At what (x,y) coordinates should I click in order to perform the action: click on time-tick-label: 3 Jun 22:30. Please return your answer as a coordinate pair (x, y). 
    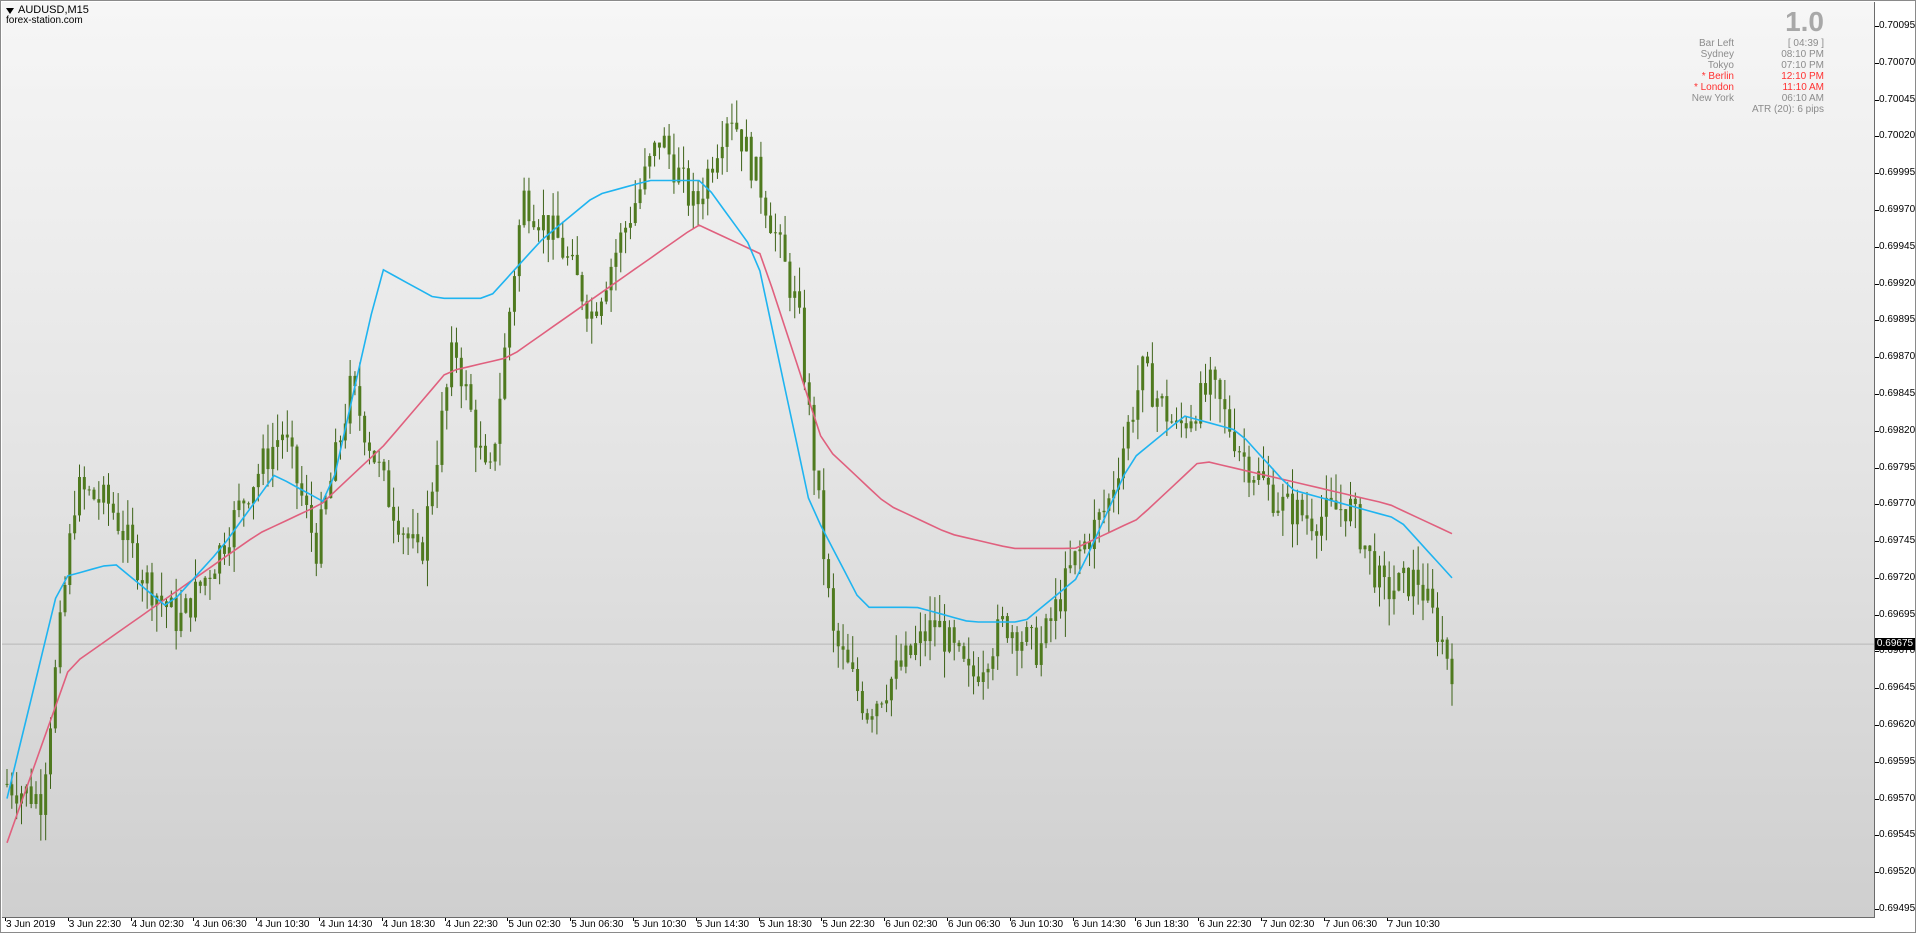
    Looking at the image, I should click on (95, 924).